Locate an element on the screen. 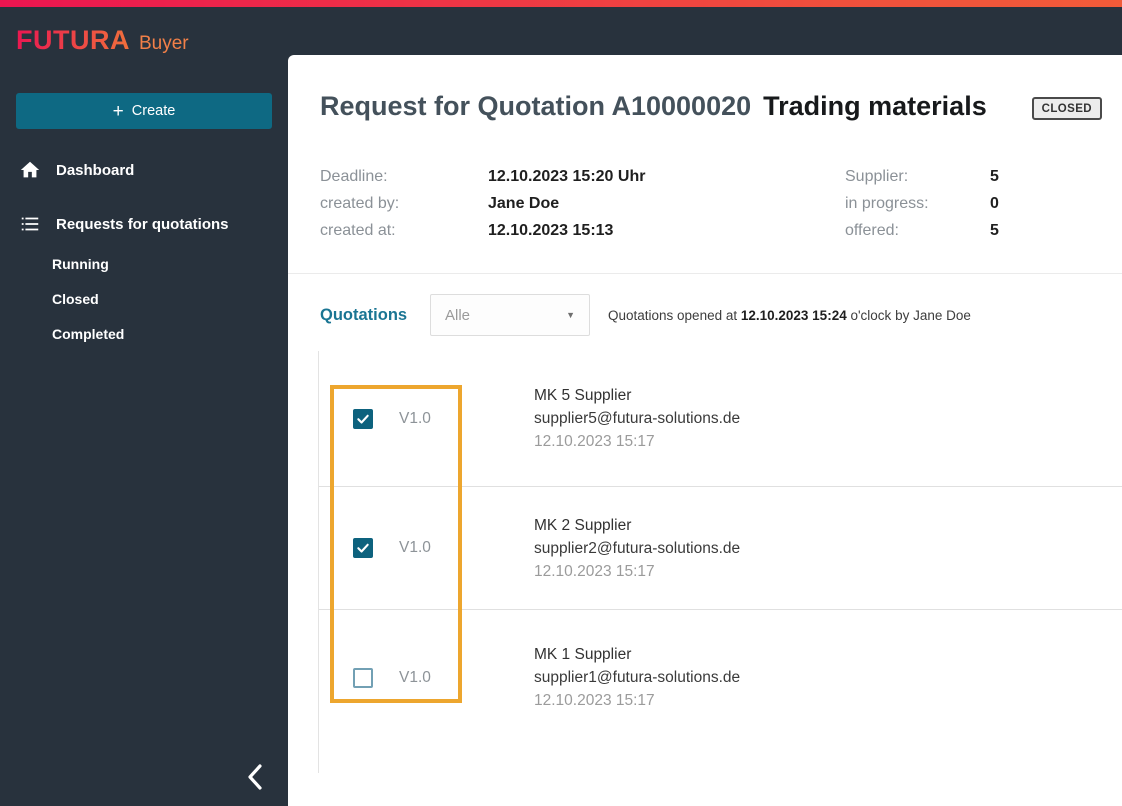  product-name: Buyer is located at coordinates (163, 43).